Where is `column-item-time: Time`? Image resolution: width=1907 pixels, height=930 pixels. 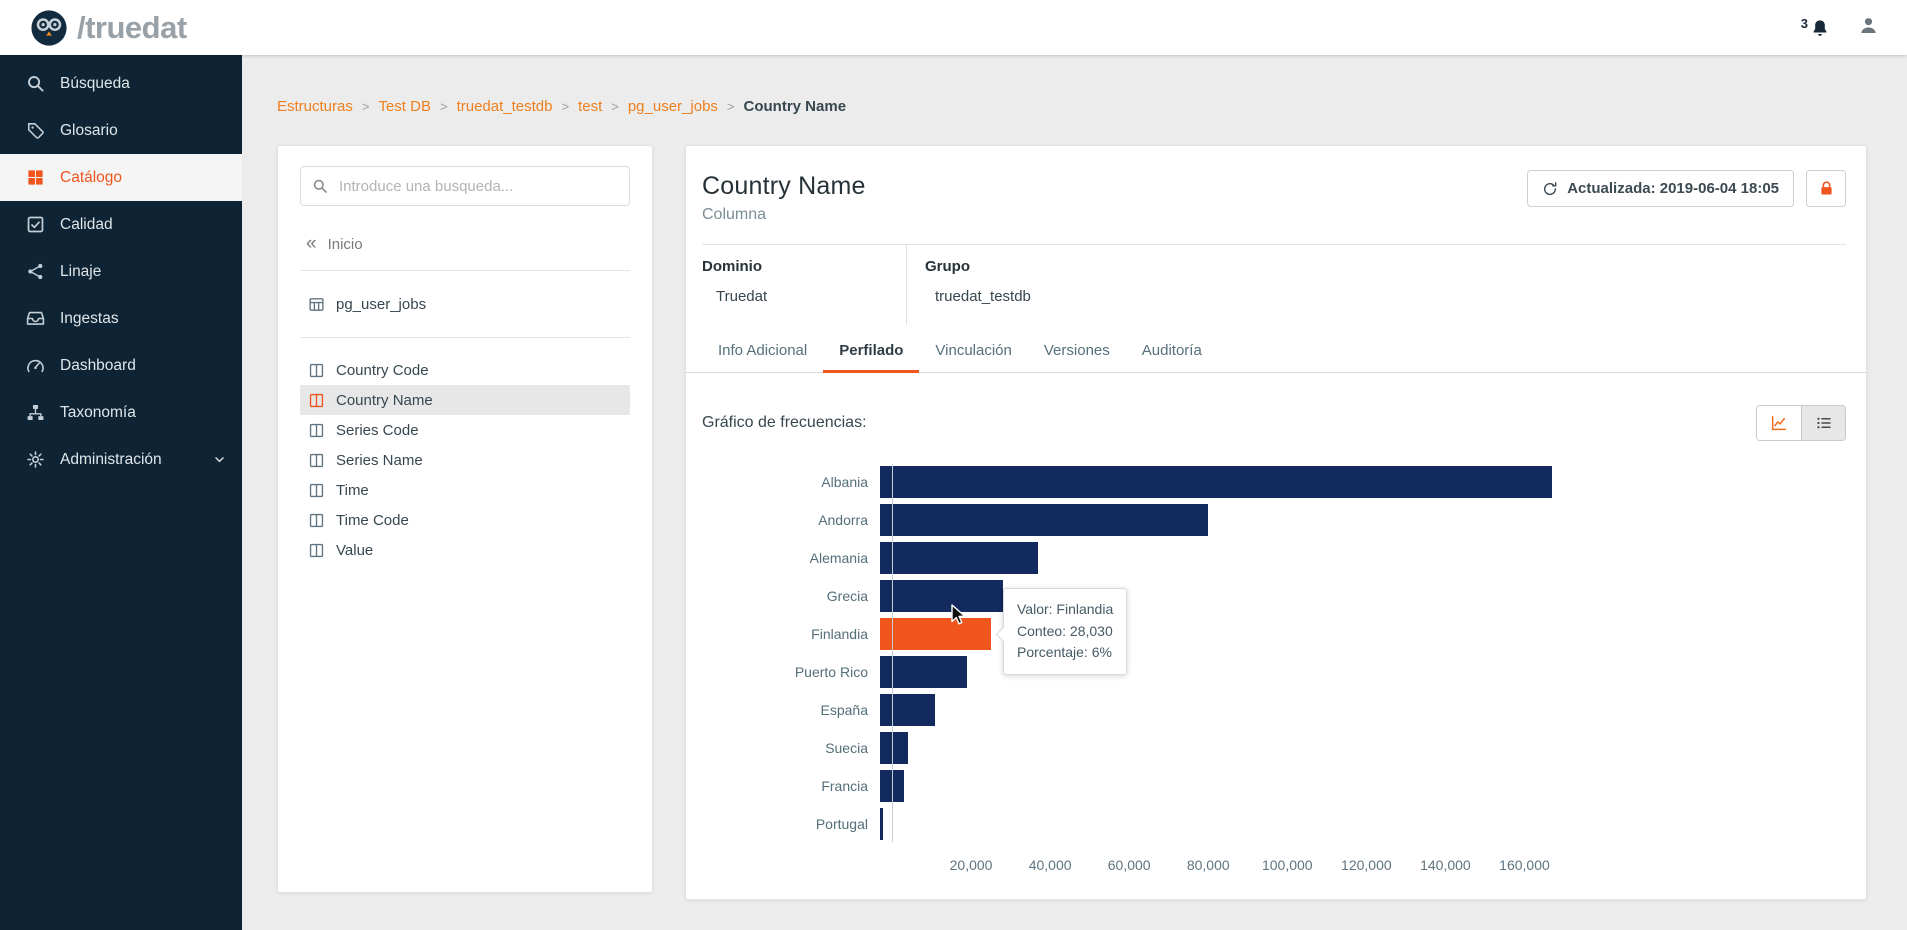 column-item-time: Time is located at coordinates (465, 490).